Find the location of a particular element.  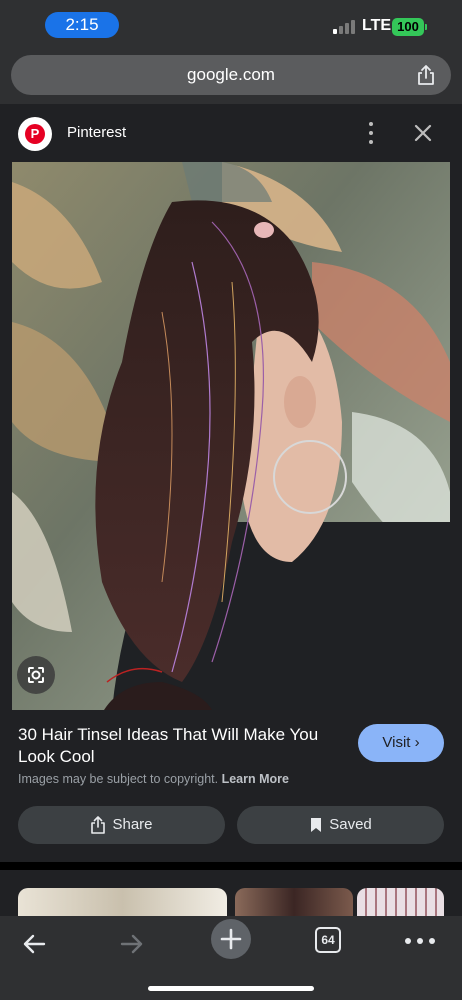

home-indicator is located at coordinates (231, 988).